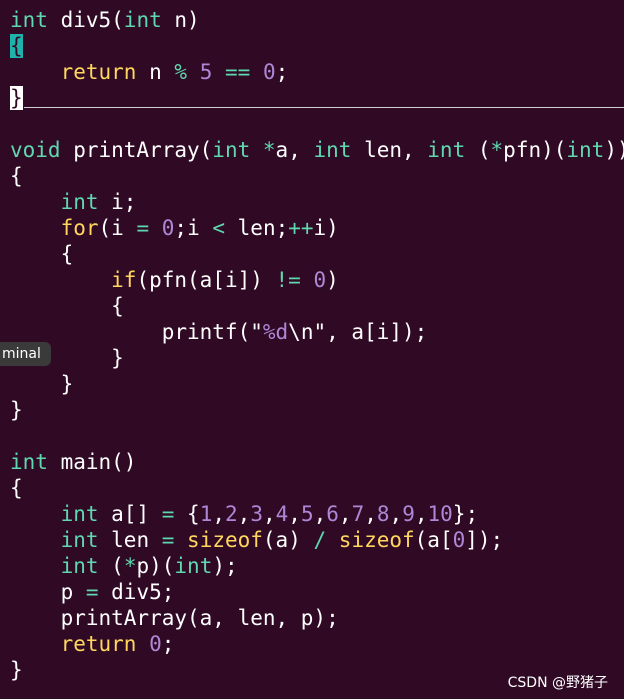 The width and height of the screenshot is (624, 699). I want to click on code-token: %d, so click(275, 332).